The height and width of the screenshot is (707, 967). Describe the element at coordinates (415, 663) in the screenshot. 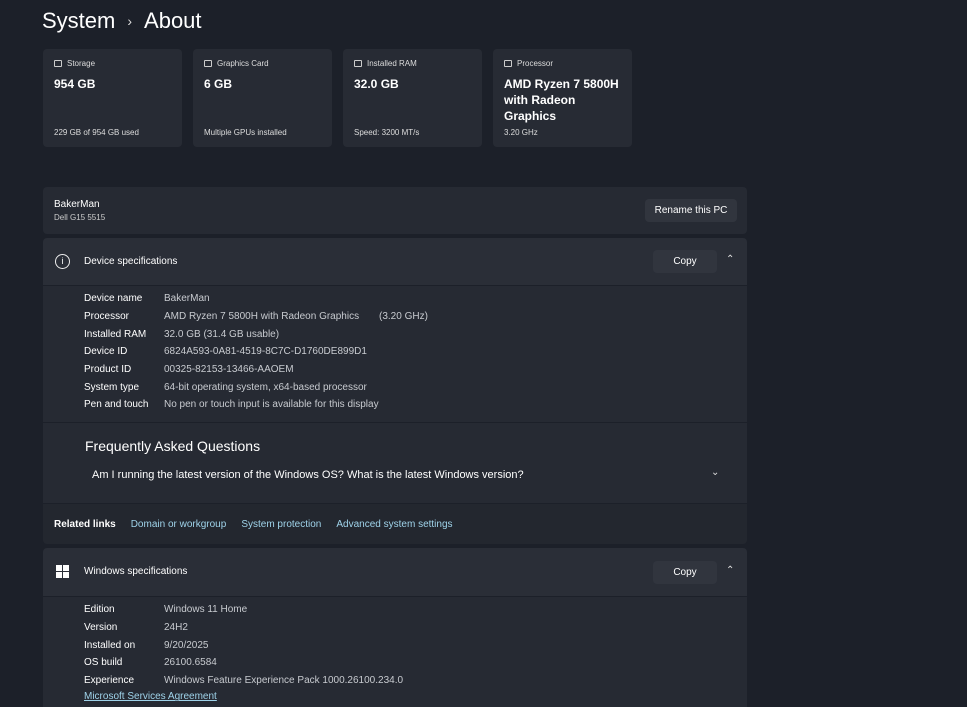

I see `spec-row: OS build 26100.6584` at that location.